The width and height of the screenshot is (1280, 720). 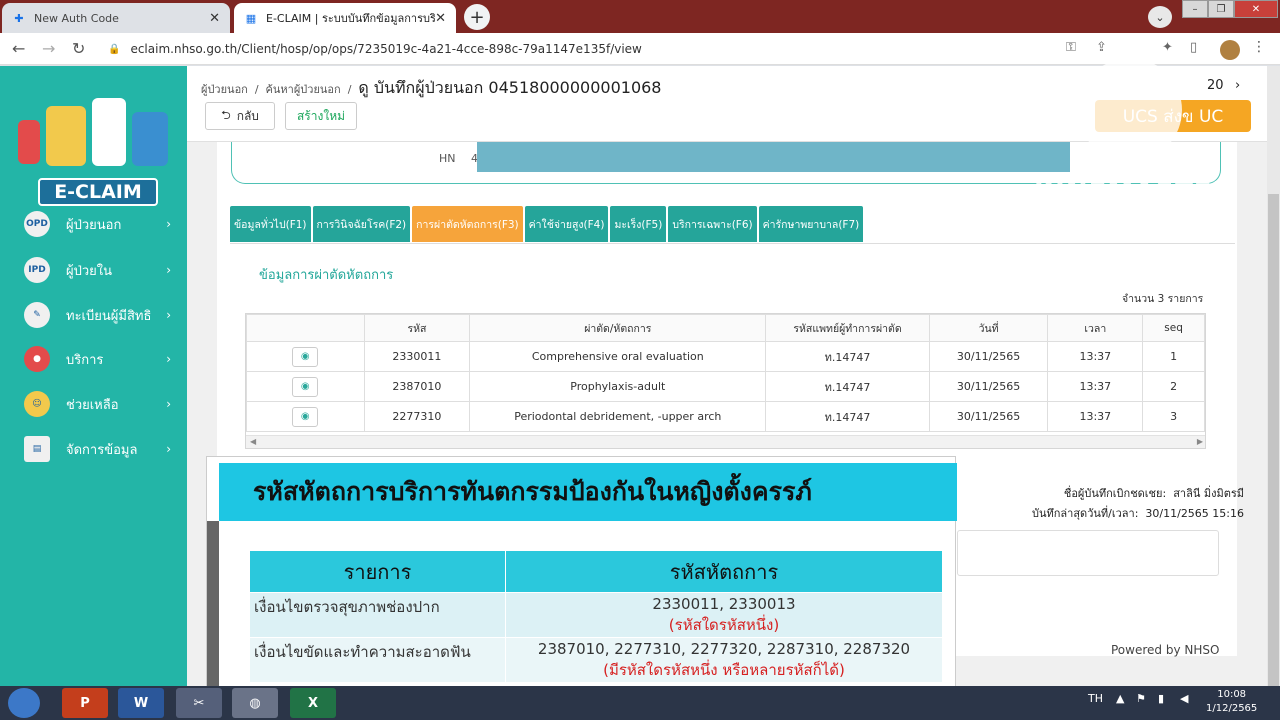 I want to click on scrollbar-thumb, so click(x=1273, y=444).